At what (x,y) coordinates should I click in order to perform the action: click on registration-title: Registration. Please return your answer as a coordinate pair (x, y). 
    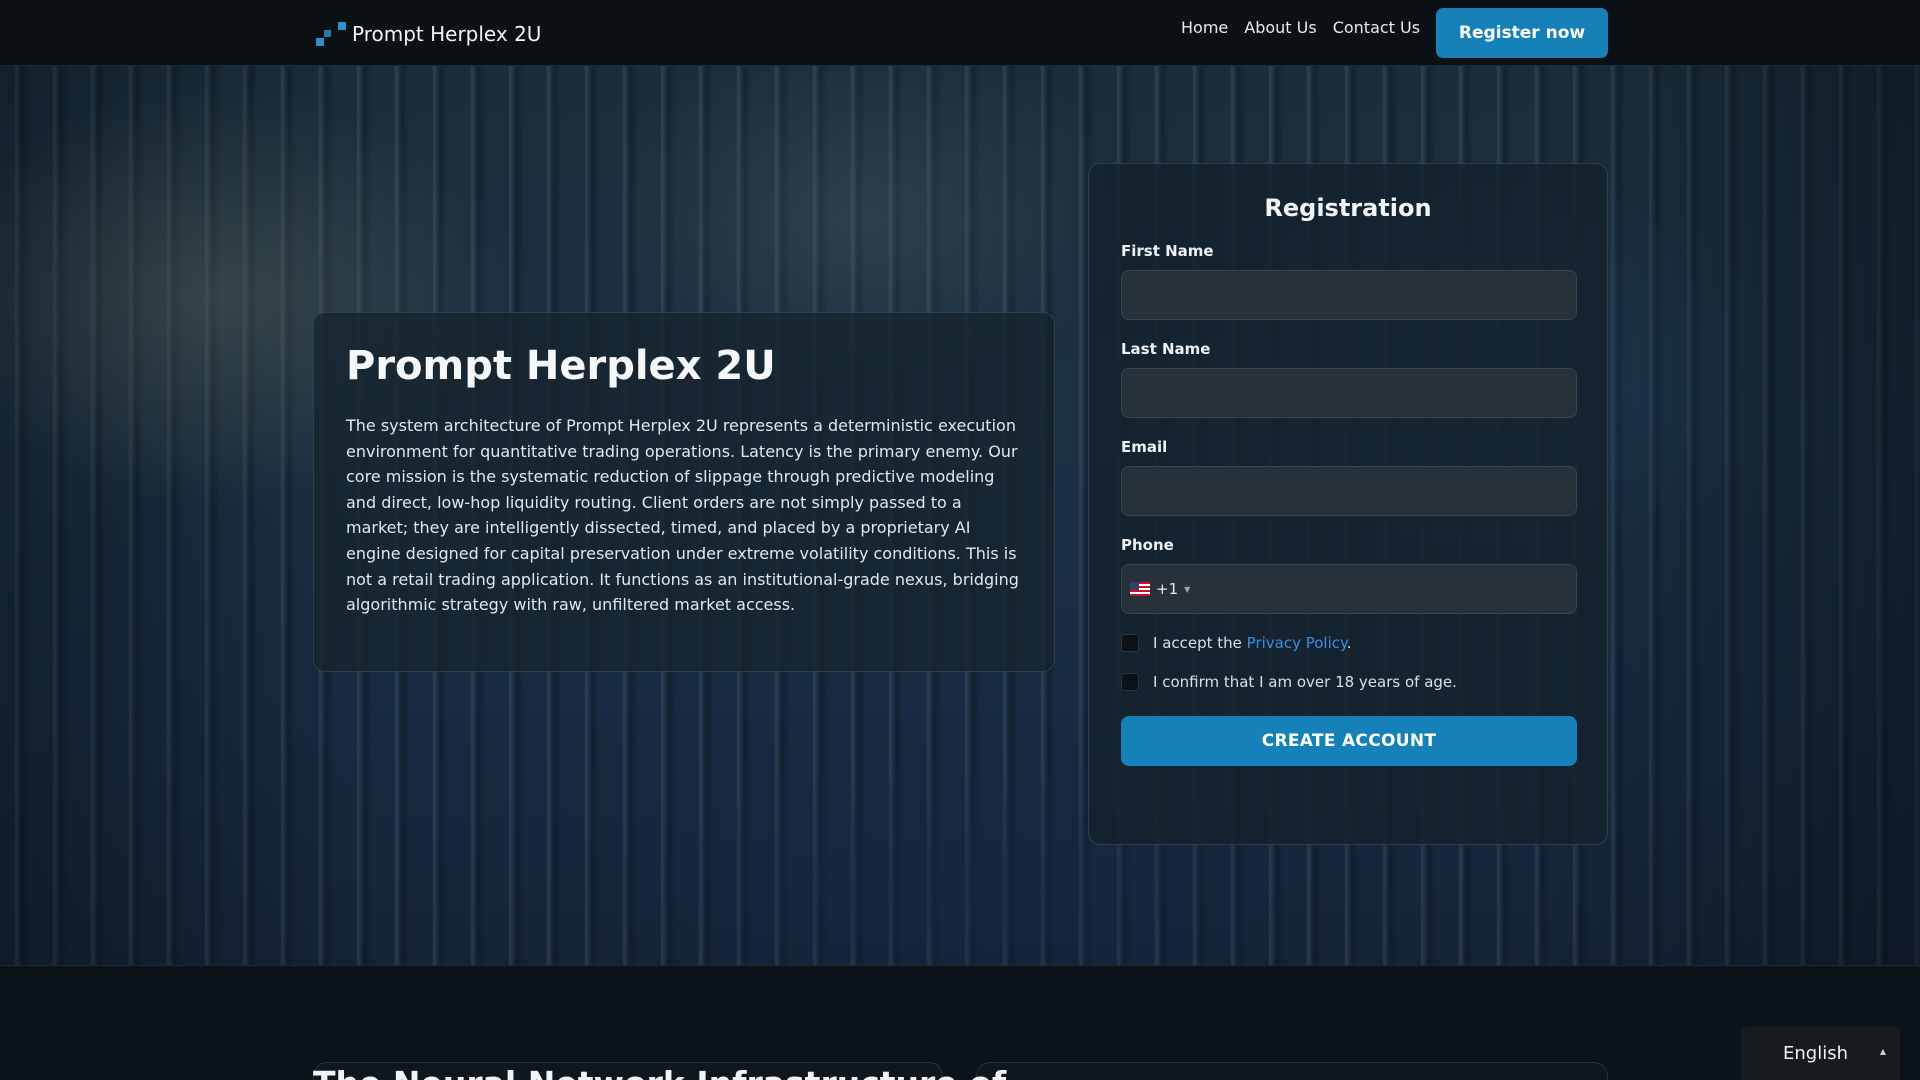
    Looking at the image, I should click on (1348, 208).